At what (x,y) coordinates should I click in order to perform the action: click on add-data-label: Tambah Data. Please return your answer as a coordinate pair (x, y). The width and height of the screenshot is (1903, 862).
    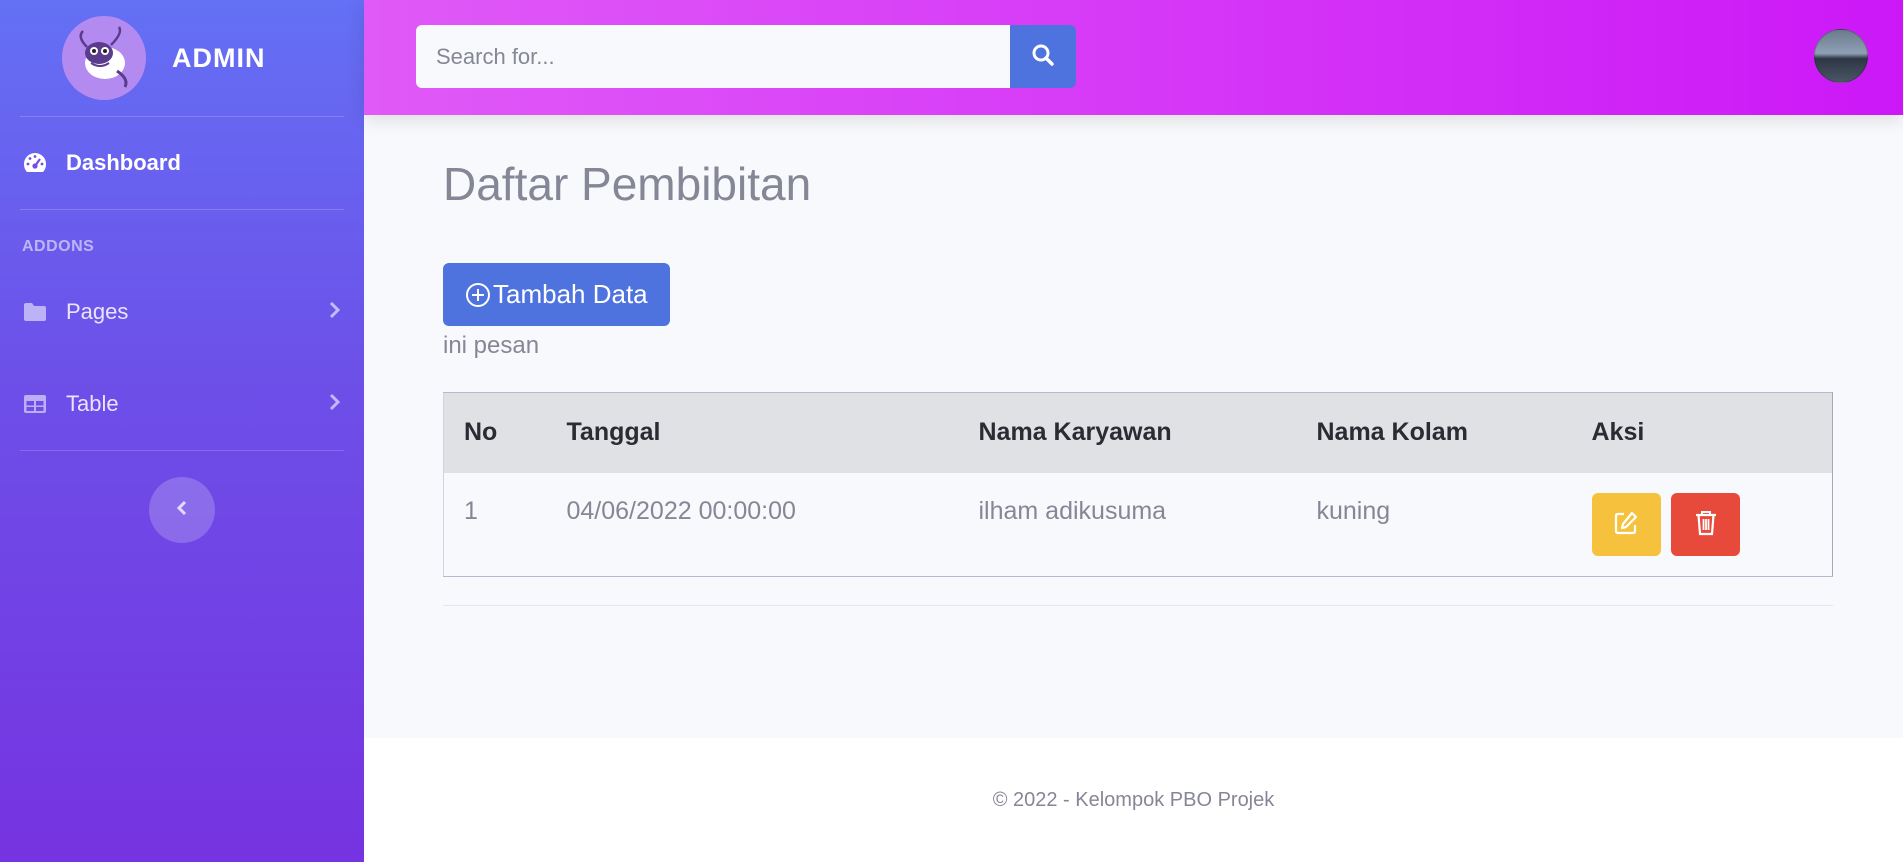
    Looking at the image, I should click on (570, 294).